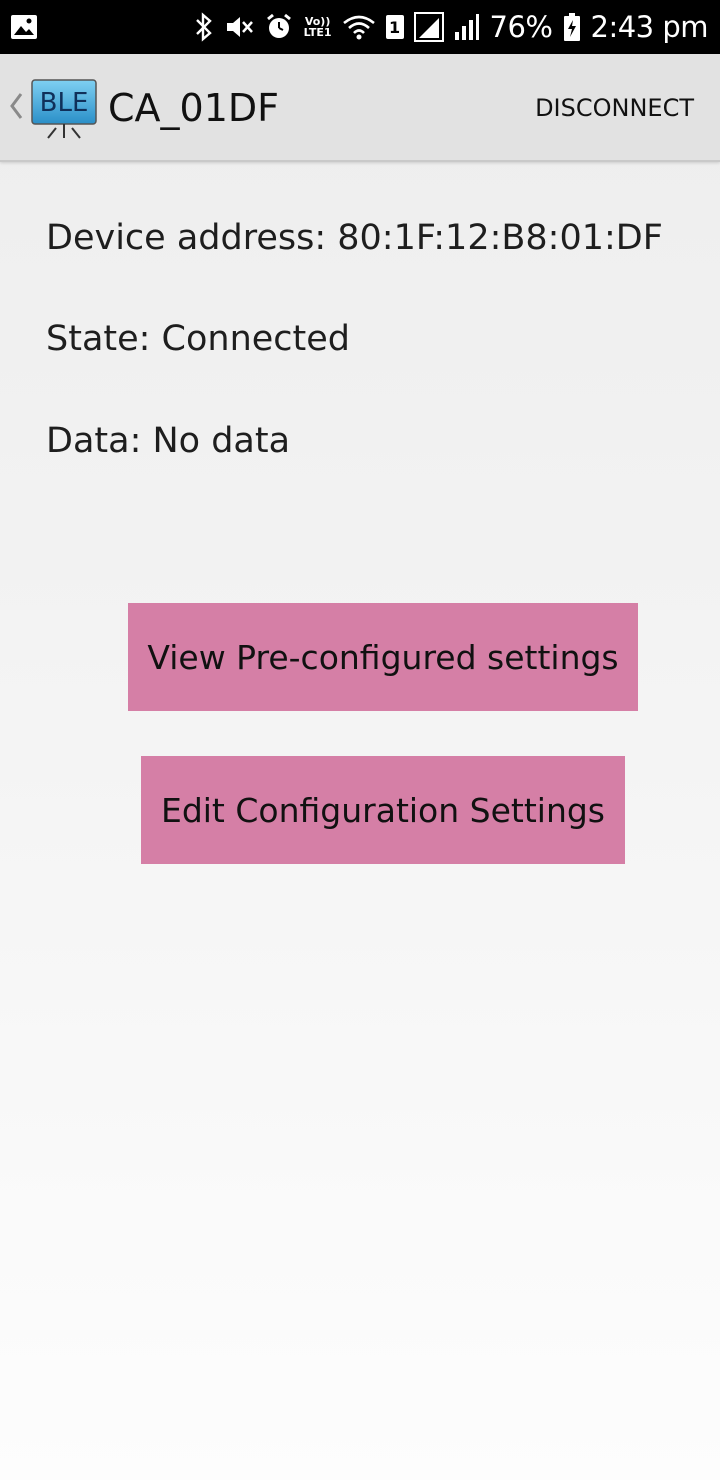  I want to click on status-bar: Vo)) LTE1 1 76% 2:43 pm, so click(360, 27).